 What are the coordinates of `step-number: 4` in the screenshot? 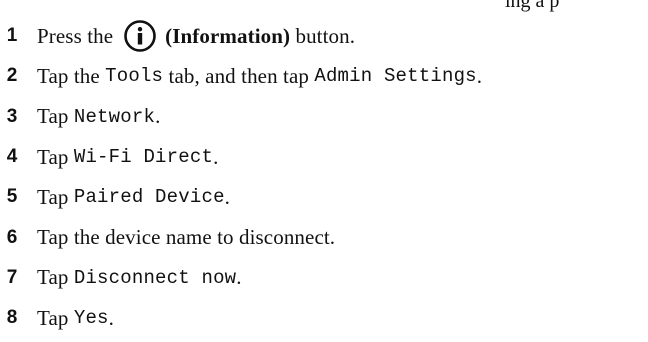 It's located at (12, 157).